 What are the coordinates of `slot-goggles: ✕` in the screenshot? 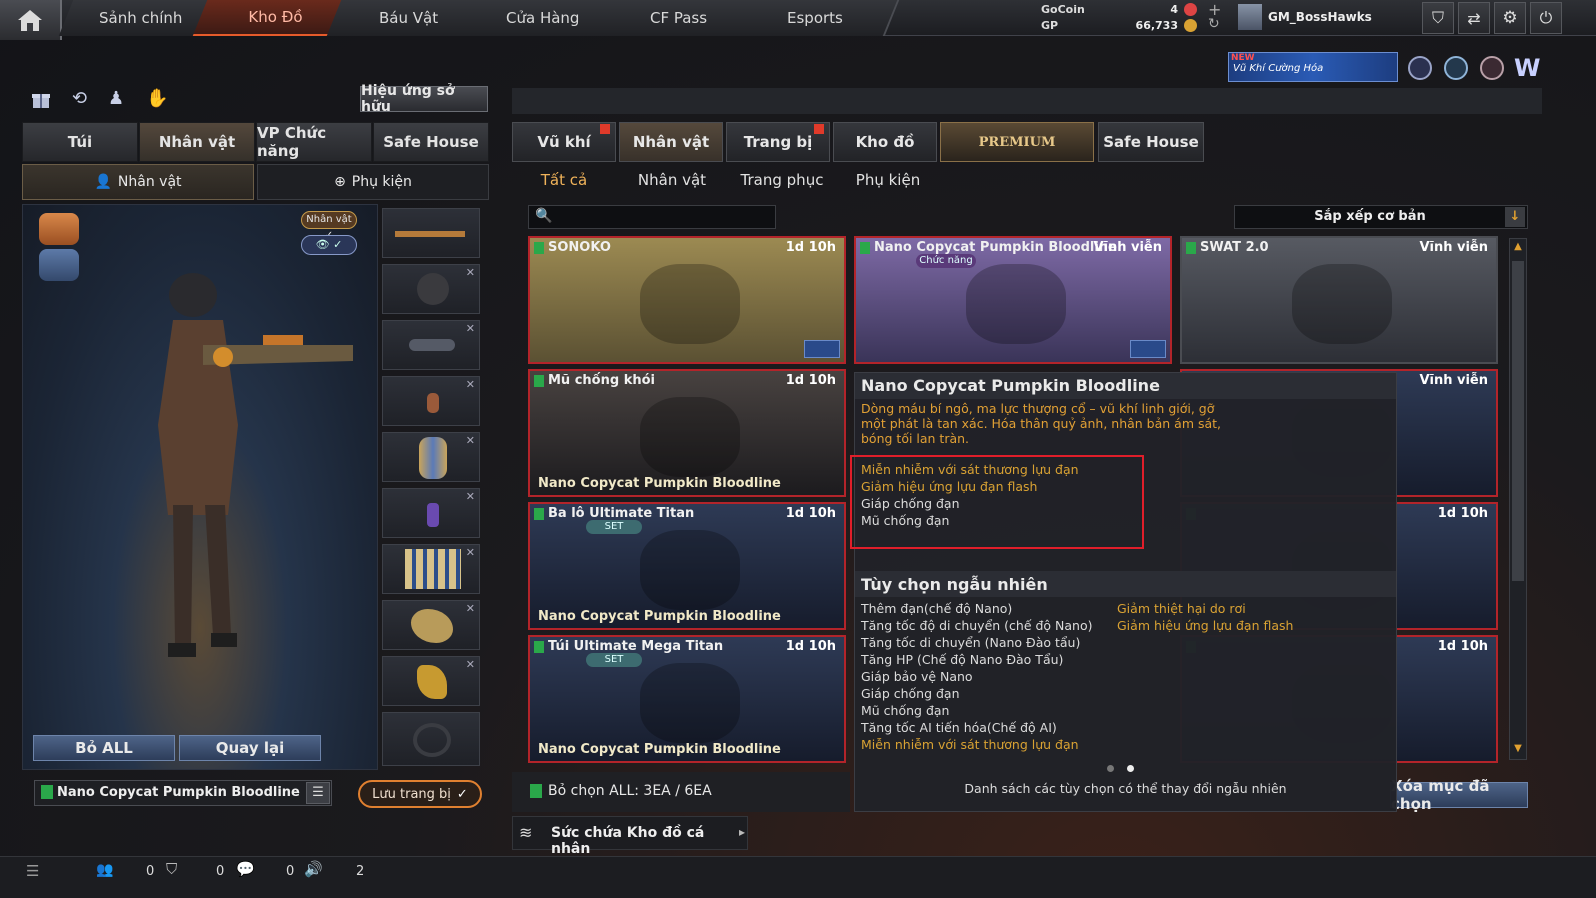 It's located at (431, 345).